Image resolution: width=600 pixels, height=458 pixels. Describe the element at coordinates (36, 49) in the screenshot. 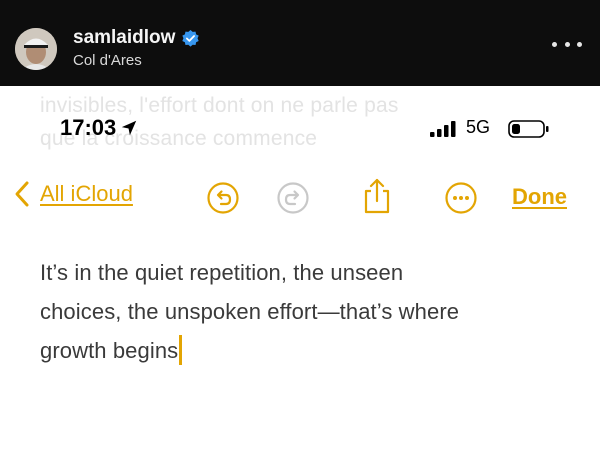

I see `avatar` at that location.